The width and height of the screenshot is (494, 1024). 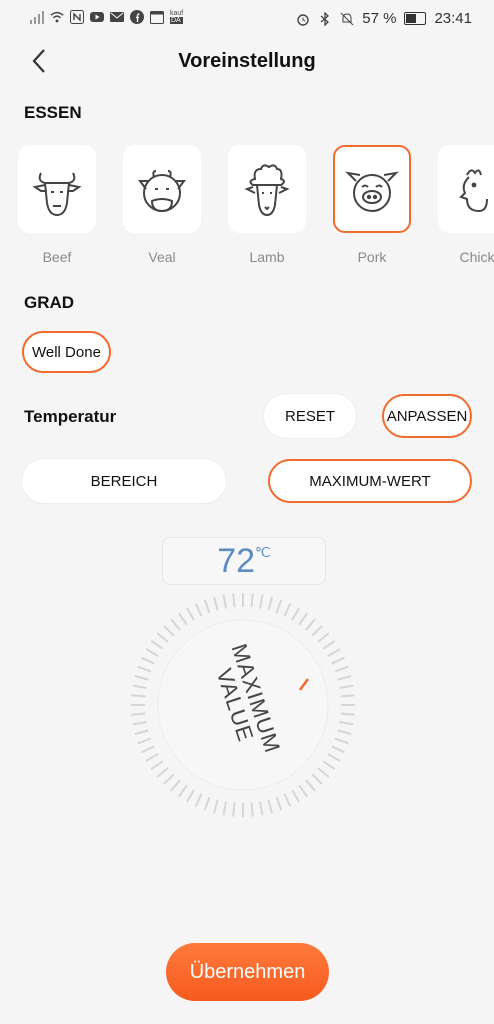 I want to click on temperature-unit: ℃, so click(x=263, y=552).